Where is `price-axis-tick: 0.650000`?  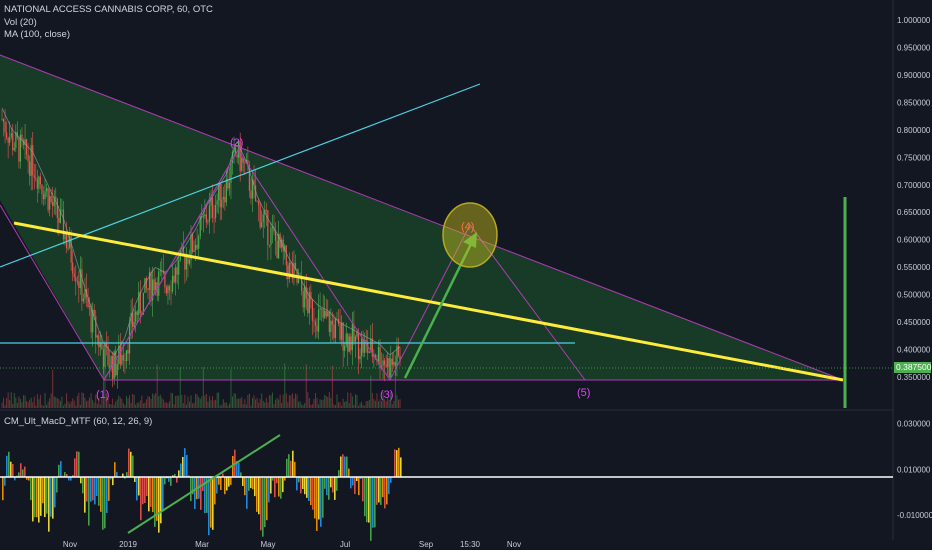
price-axis-tick: 0.650000 is located at coordinates (914, 212).